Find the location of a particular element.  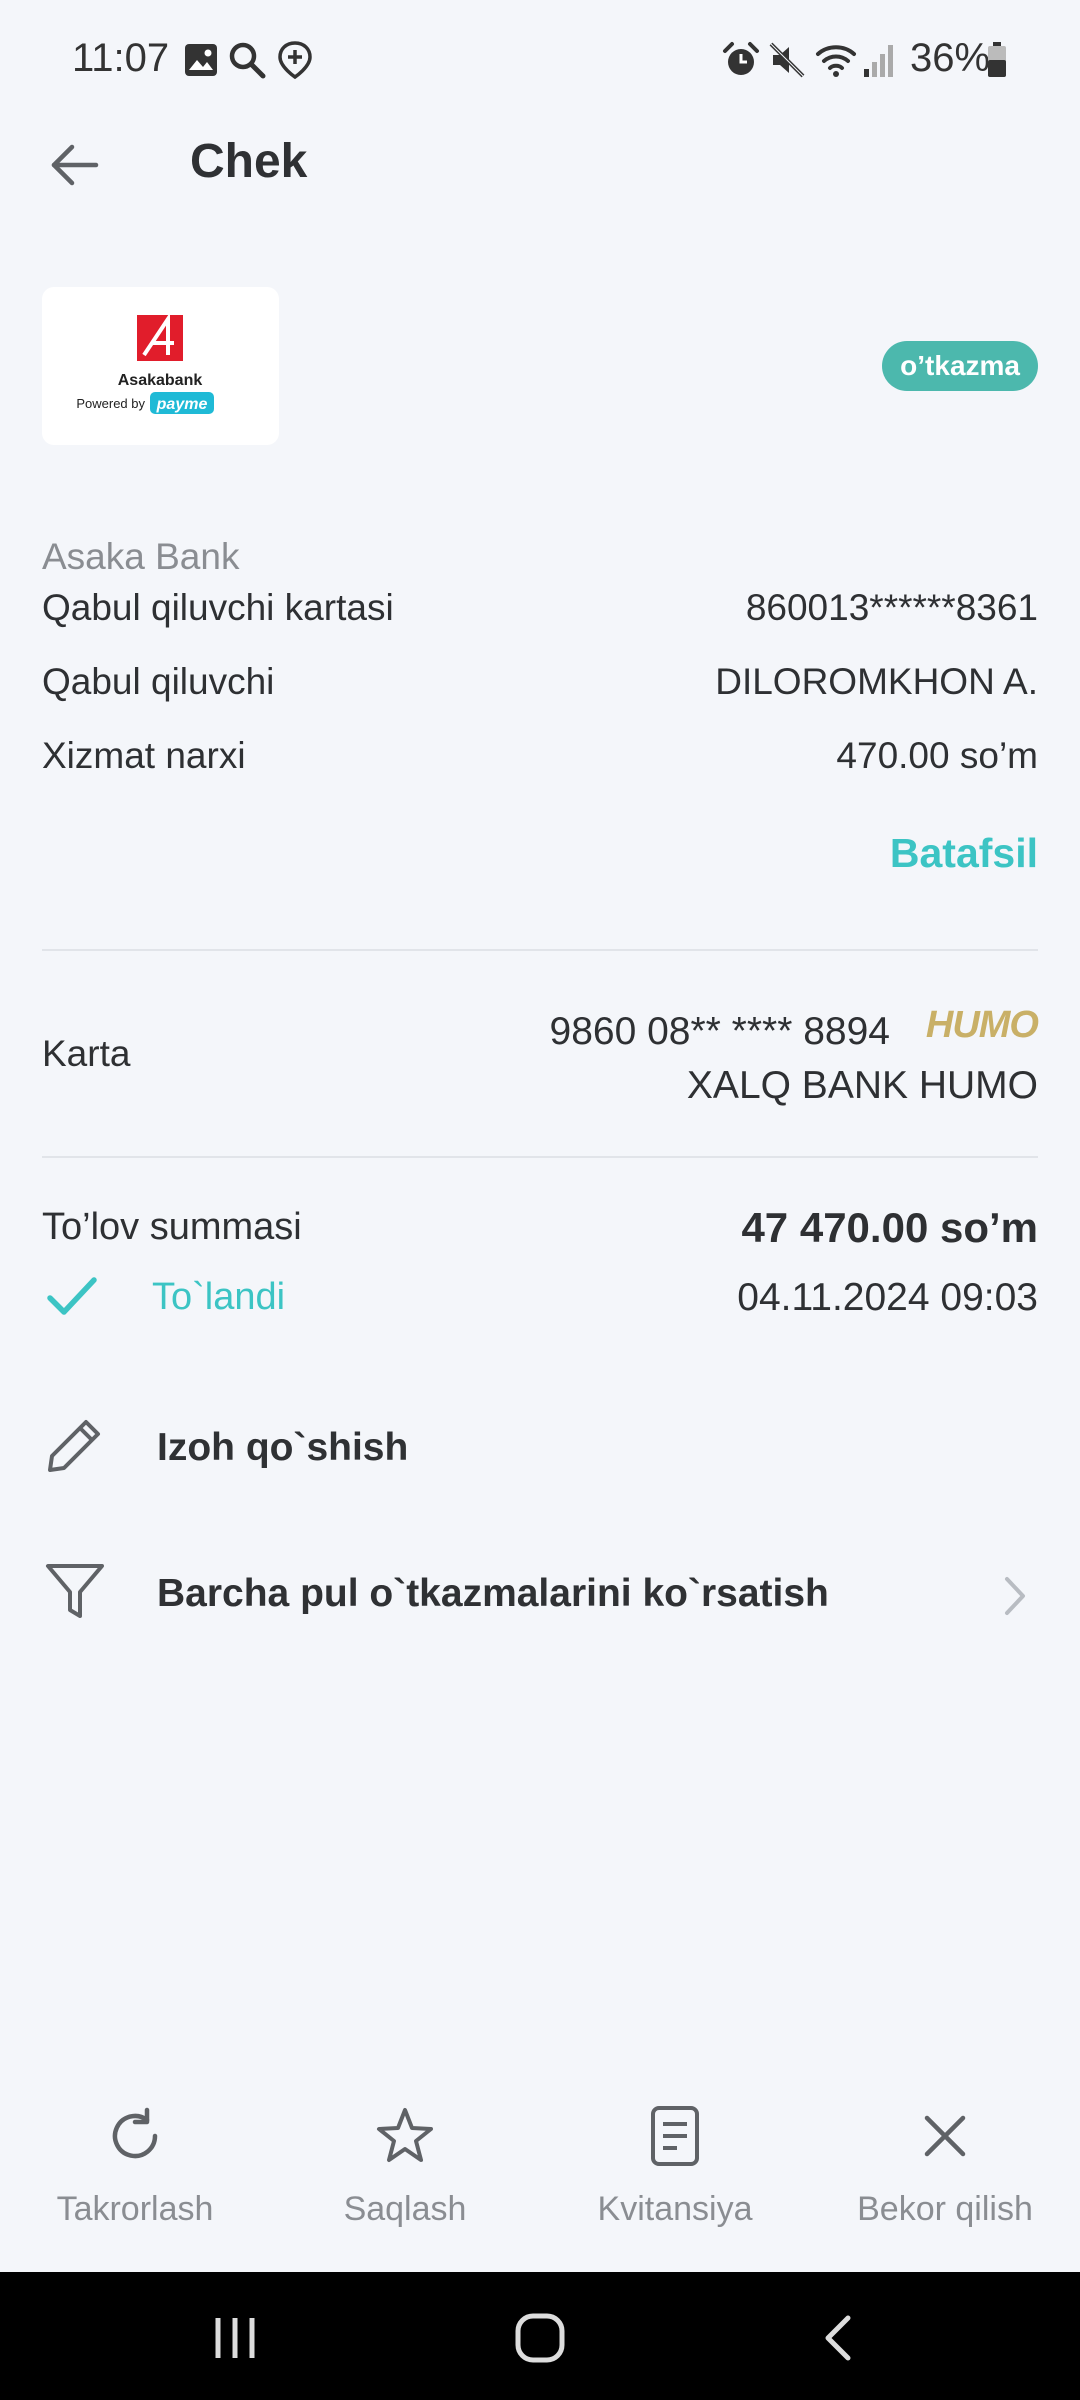

battery-icon is located at coordinates (997, 59).